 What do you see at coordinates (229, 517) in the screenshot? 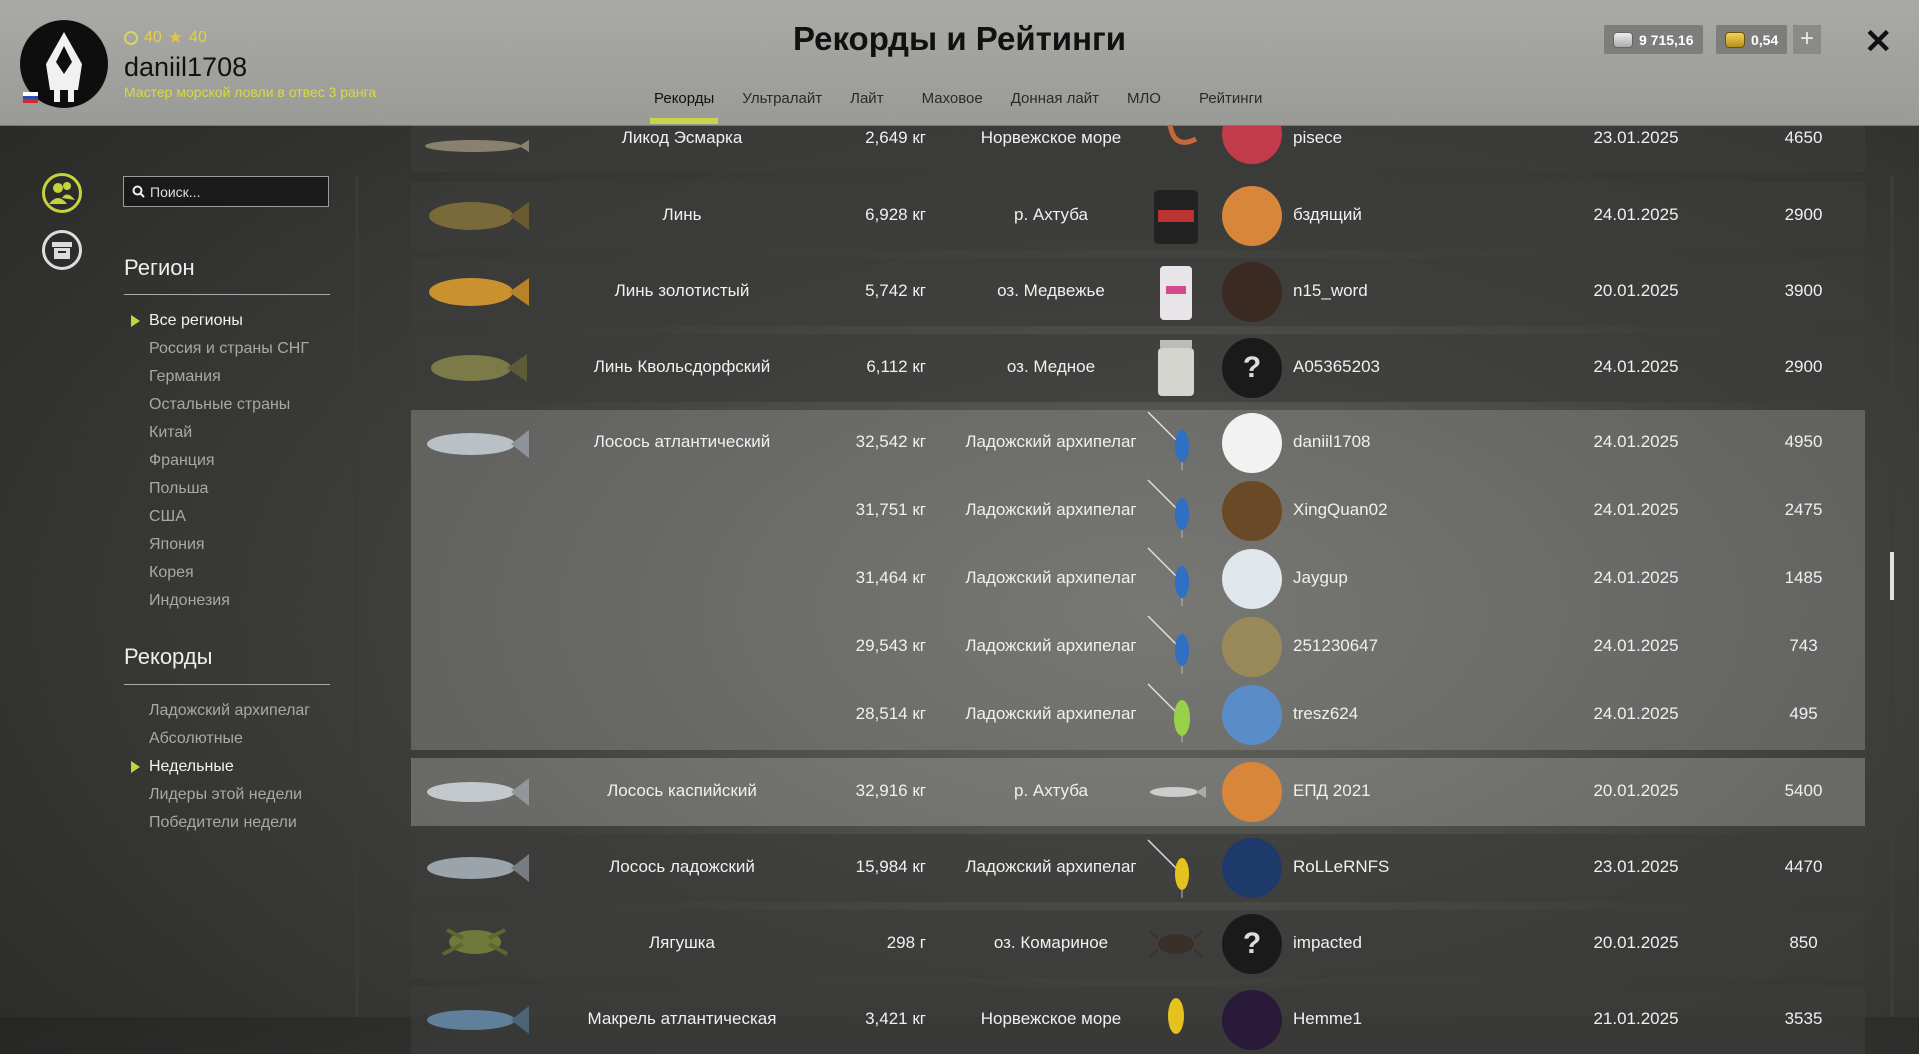
I see `region-item: США` at bounding box center [229, 517].